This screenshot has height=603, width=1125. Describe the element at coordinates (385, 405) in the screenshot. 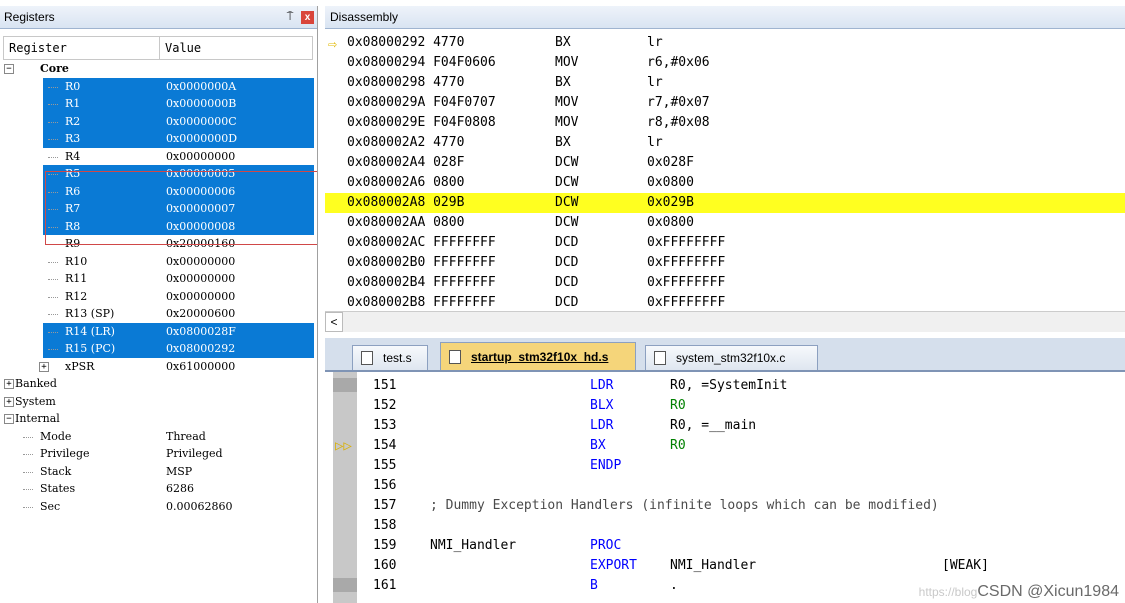

I see `line-number: 152` at that location.